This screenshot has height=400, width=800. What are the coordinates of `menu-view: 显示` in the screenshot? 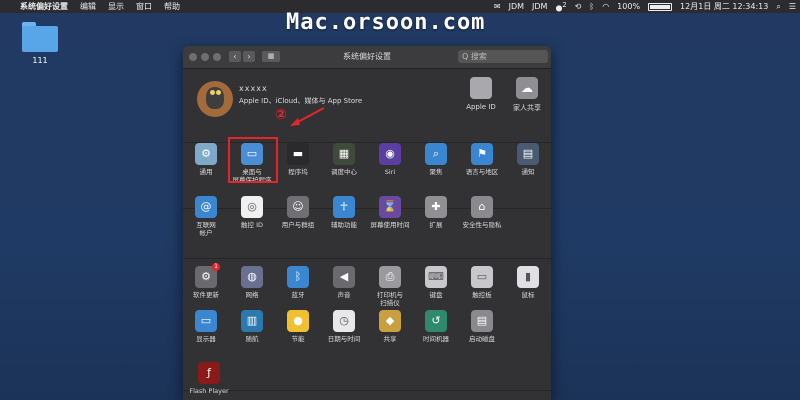 It's located at (116, 6).